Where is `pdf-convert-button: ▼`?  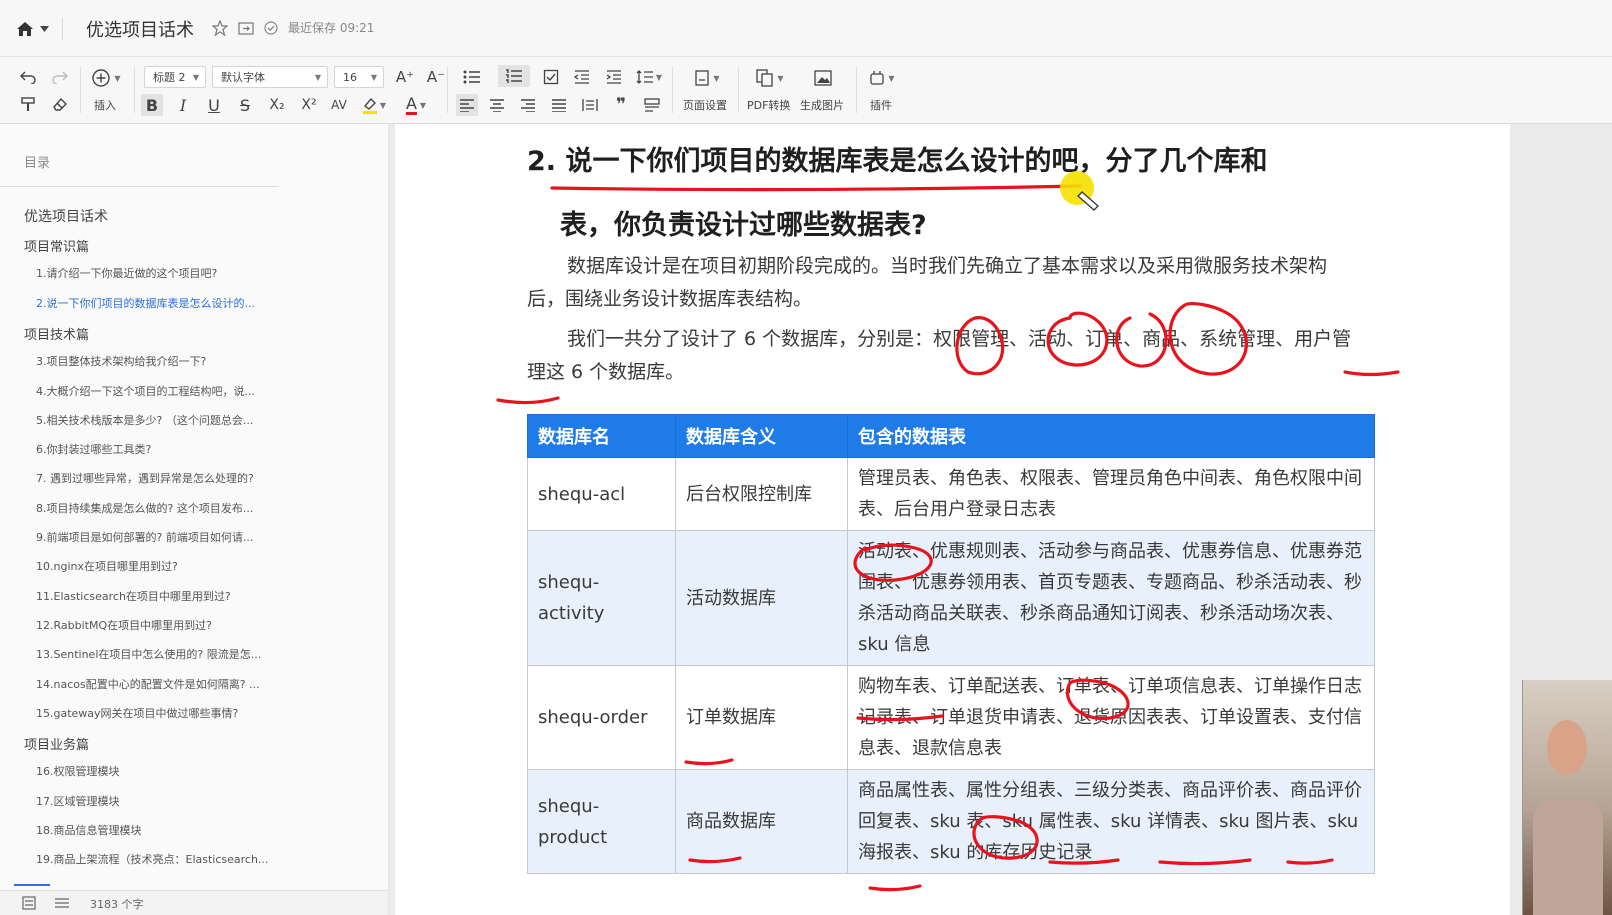 pdf-convert-button: ▼ is located at coordinates (770, 78).